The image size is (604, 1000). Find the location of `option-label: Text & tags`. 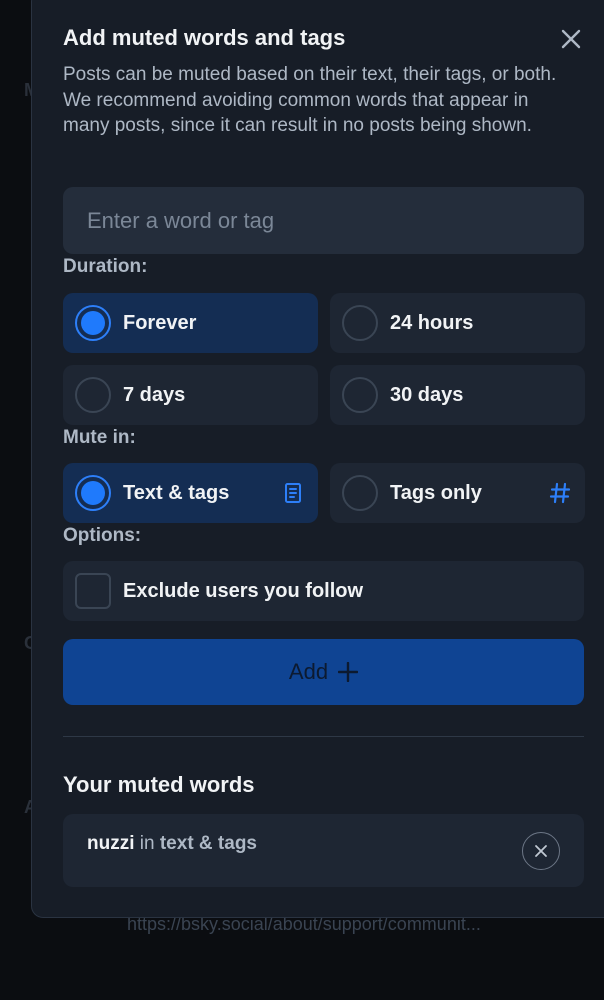

option-label: Text & tags is located at coordinates (176, 493).